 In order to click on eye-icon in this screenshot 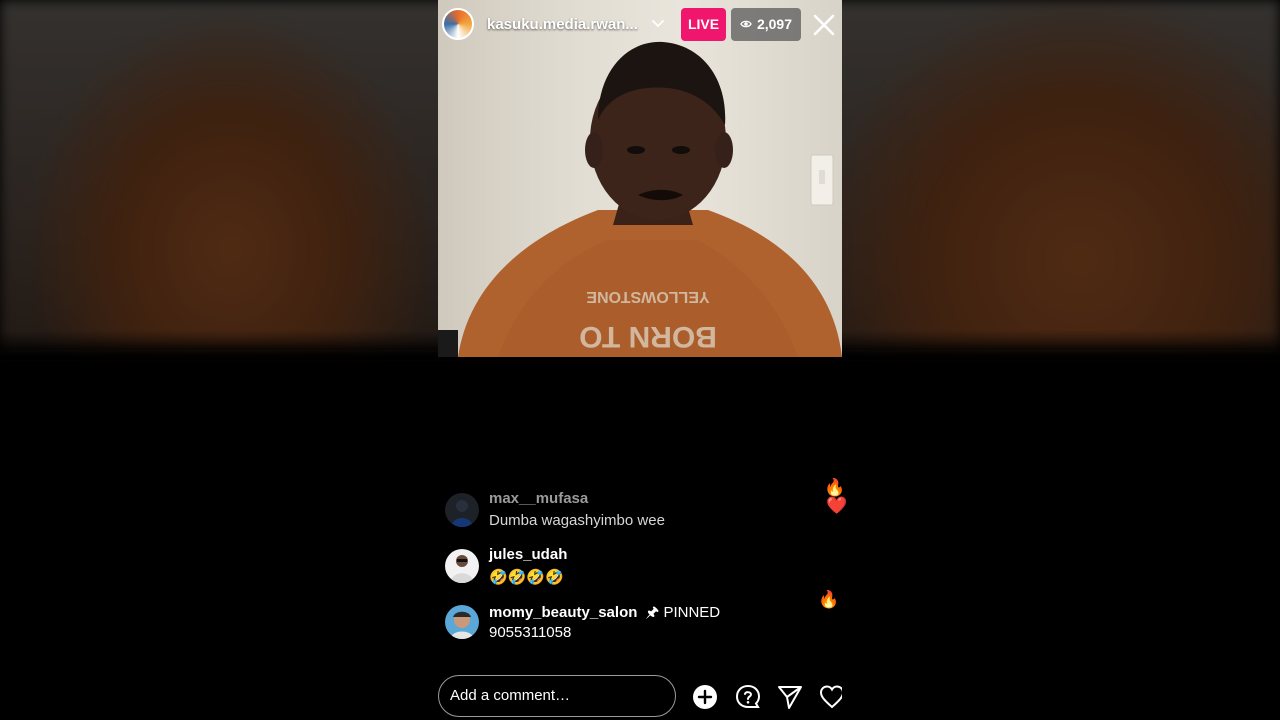, I will do `click(746, 24)`.